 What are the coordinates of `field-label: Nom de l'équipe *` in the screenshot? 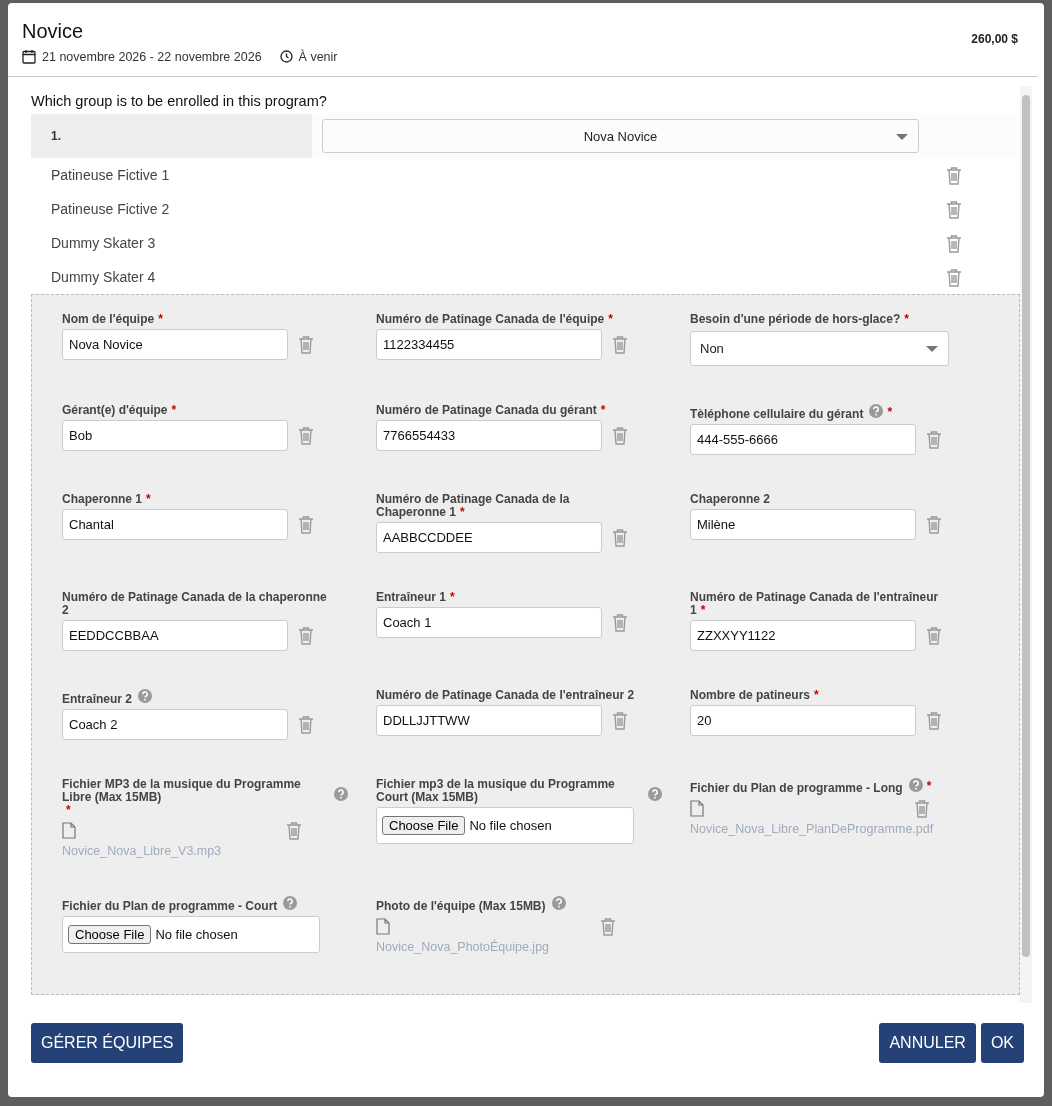 It's located at (112, 319).